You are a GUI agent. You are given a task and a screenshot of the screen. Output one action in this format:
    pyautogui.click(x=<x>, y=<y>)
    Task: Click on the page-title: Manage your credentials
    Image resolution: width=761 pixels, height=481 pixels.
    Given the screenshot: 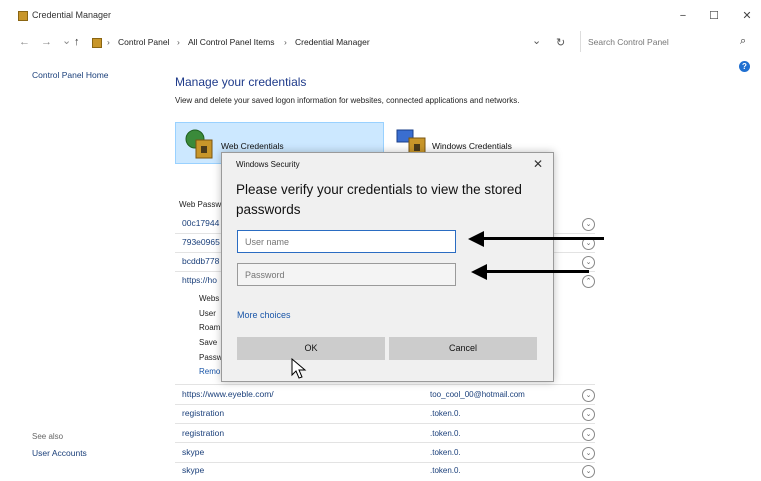 What is the action you would take?
    pyautogui.click(x=241, y=82)
    